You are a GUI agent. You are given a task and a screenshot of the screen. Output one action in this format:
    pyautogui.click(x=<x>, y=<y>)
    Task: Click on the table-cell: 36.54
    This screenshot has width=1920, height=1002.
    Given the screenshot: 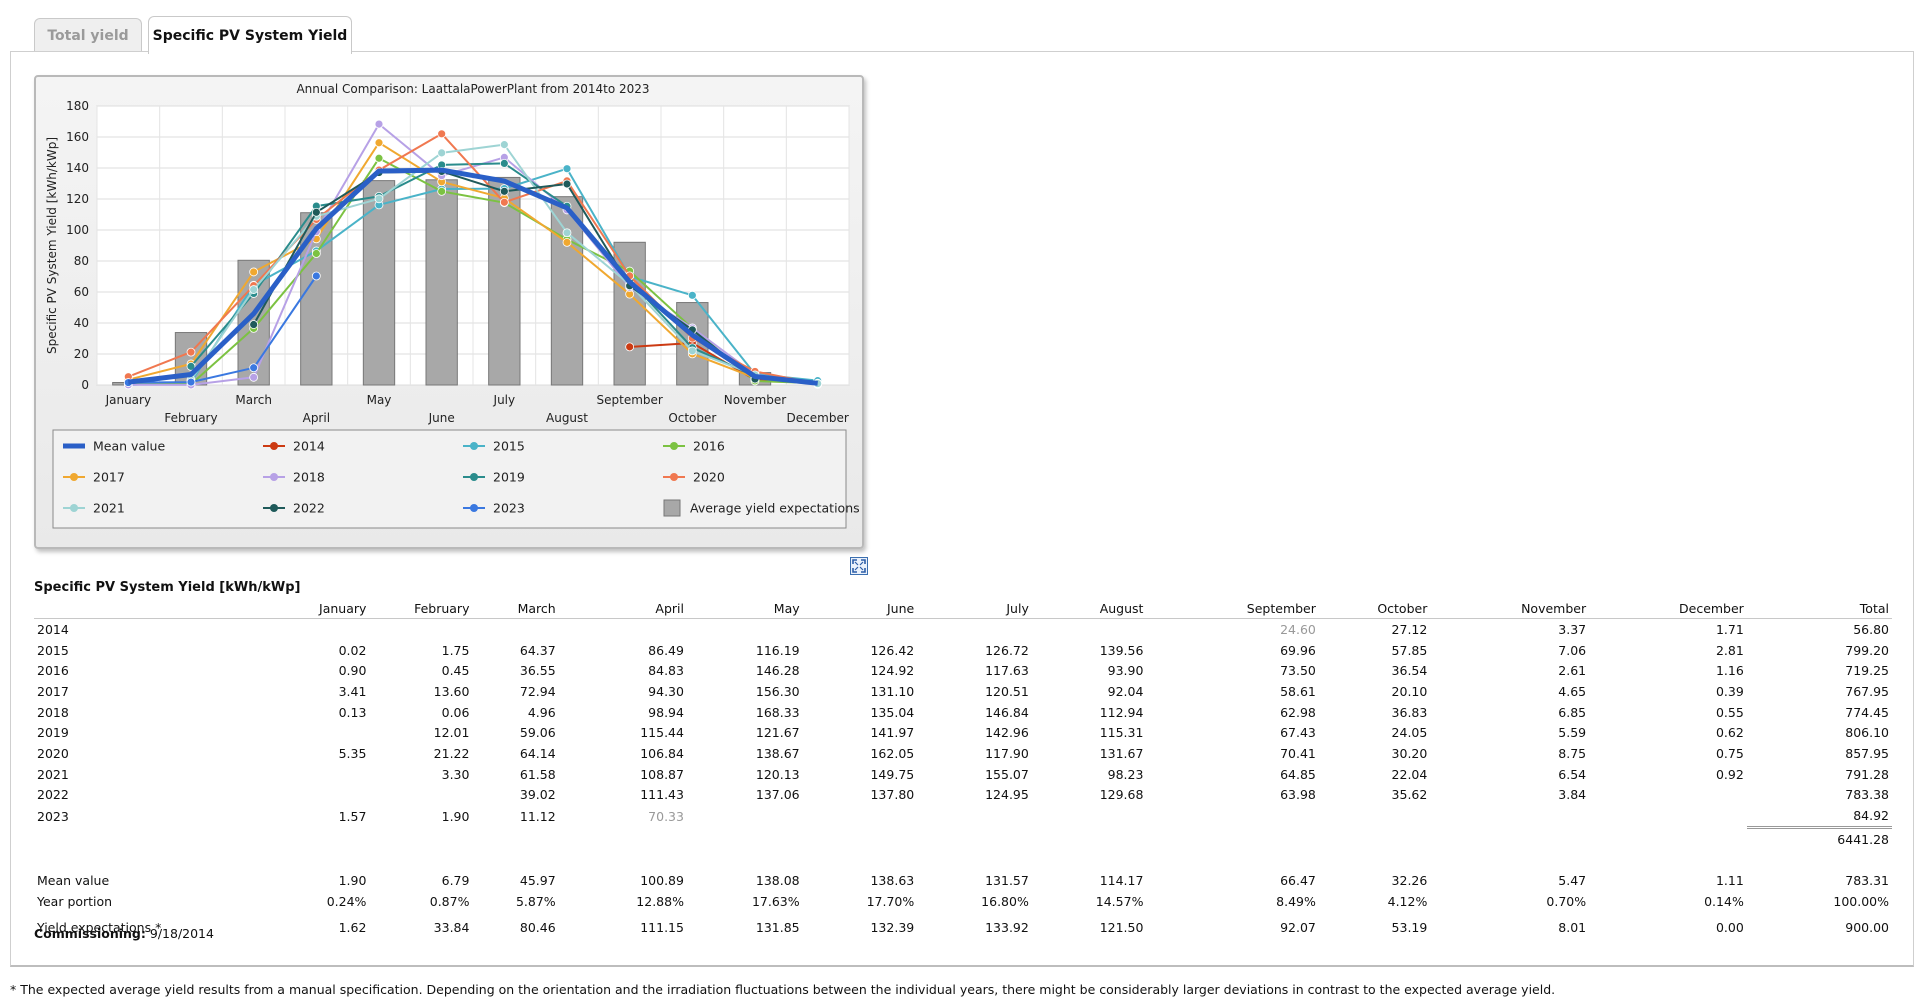 What is the action you would take?
    pyautogui.click(x=1409, y=671)
    